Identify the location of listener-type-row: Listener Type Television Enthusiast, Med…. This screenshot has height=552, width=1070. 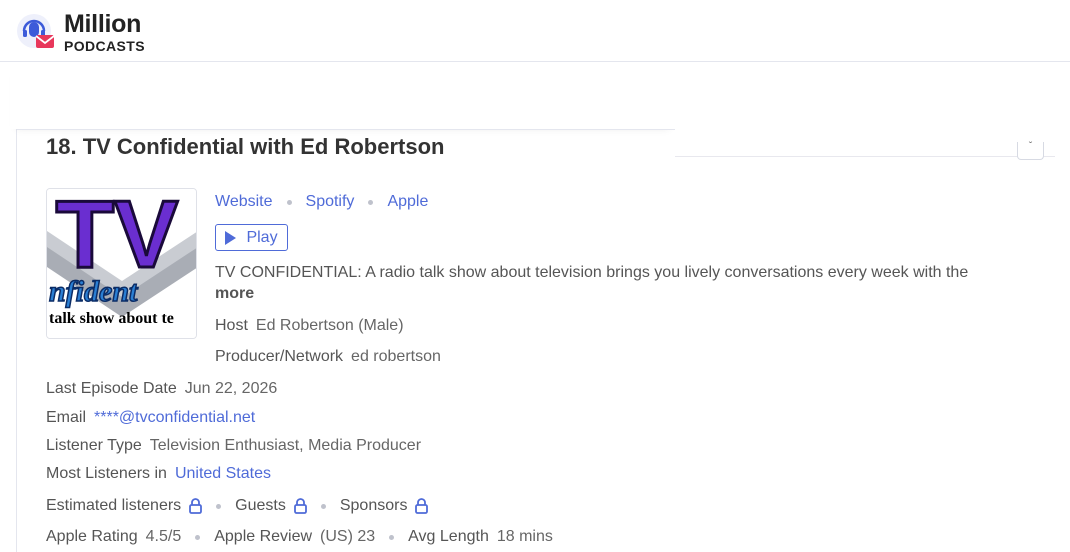
(233, 446).